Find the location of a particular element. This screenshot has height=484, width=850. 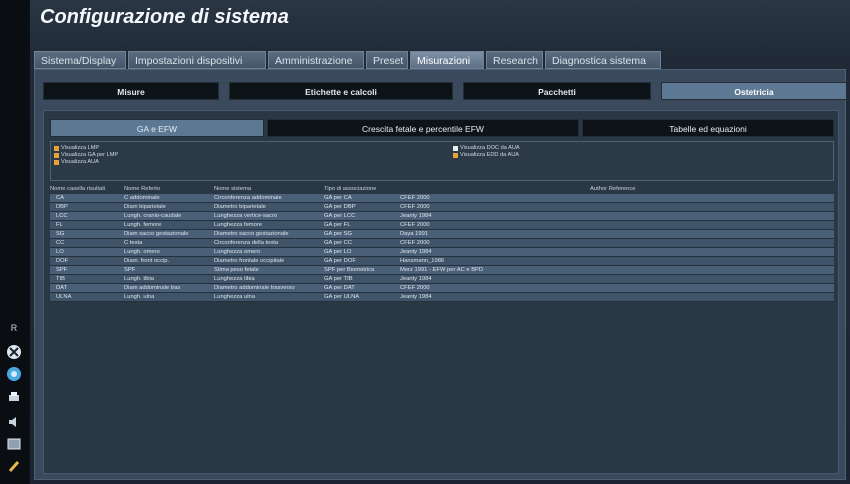

tab-sistema-display: Sistema/Display is located at coordinates (80, 60).